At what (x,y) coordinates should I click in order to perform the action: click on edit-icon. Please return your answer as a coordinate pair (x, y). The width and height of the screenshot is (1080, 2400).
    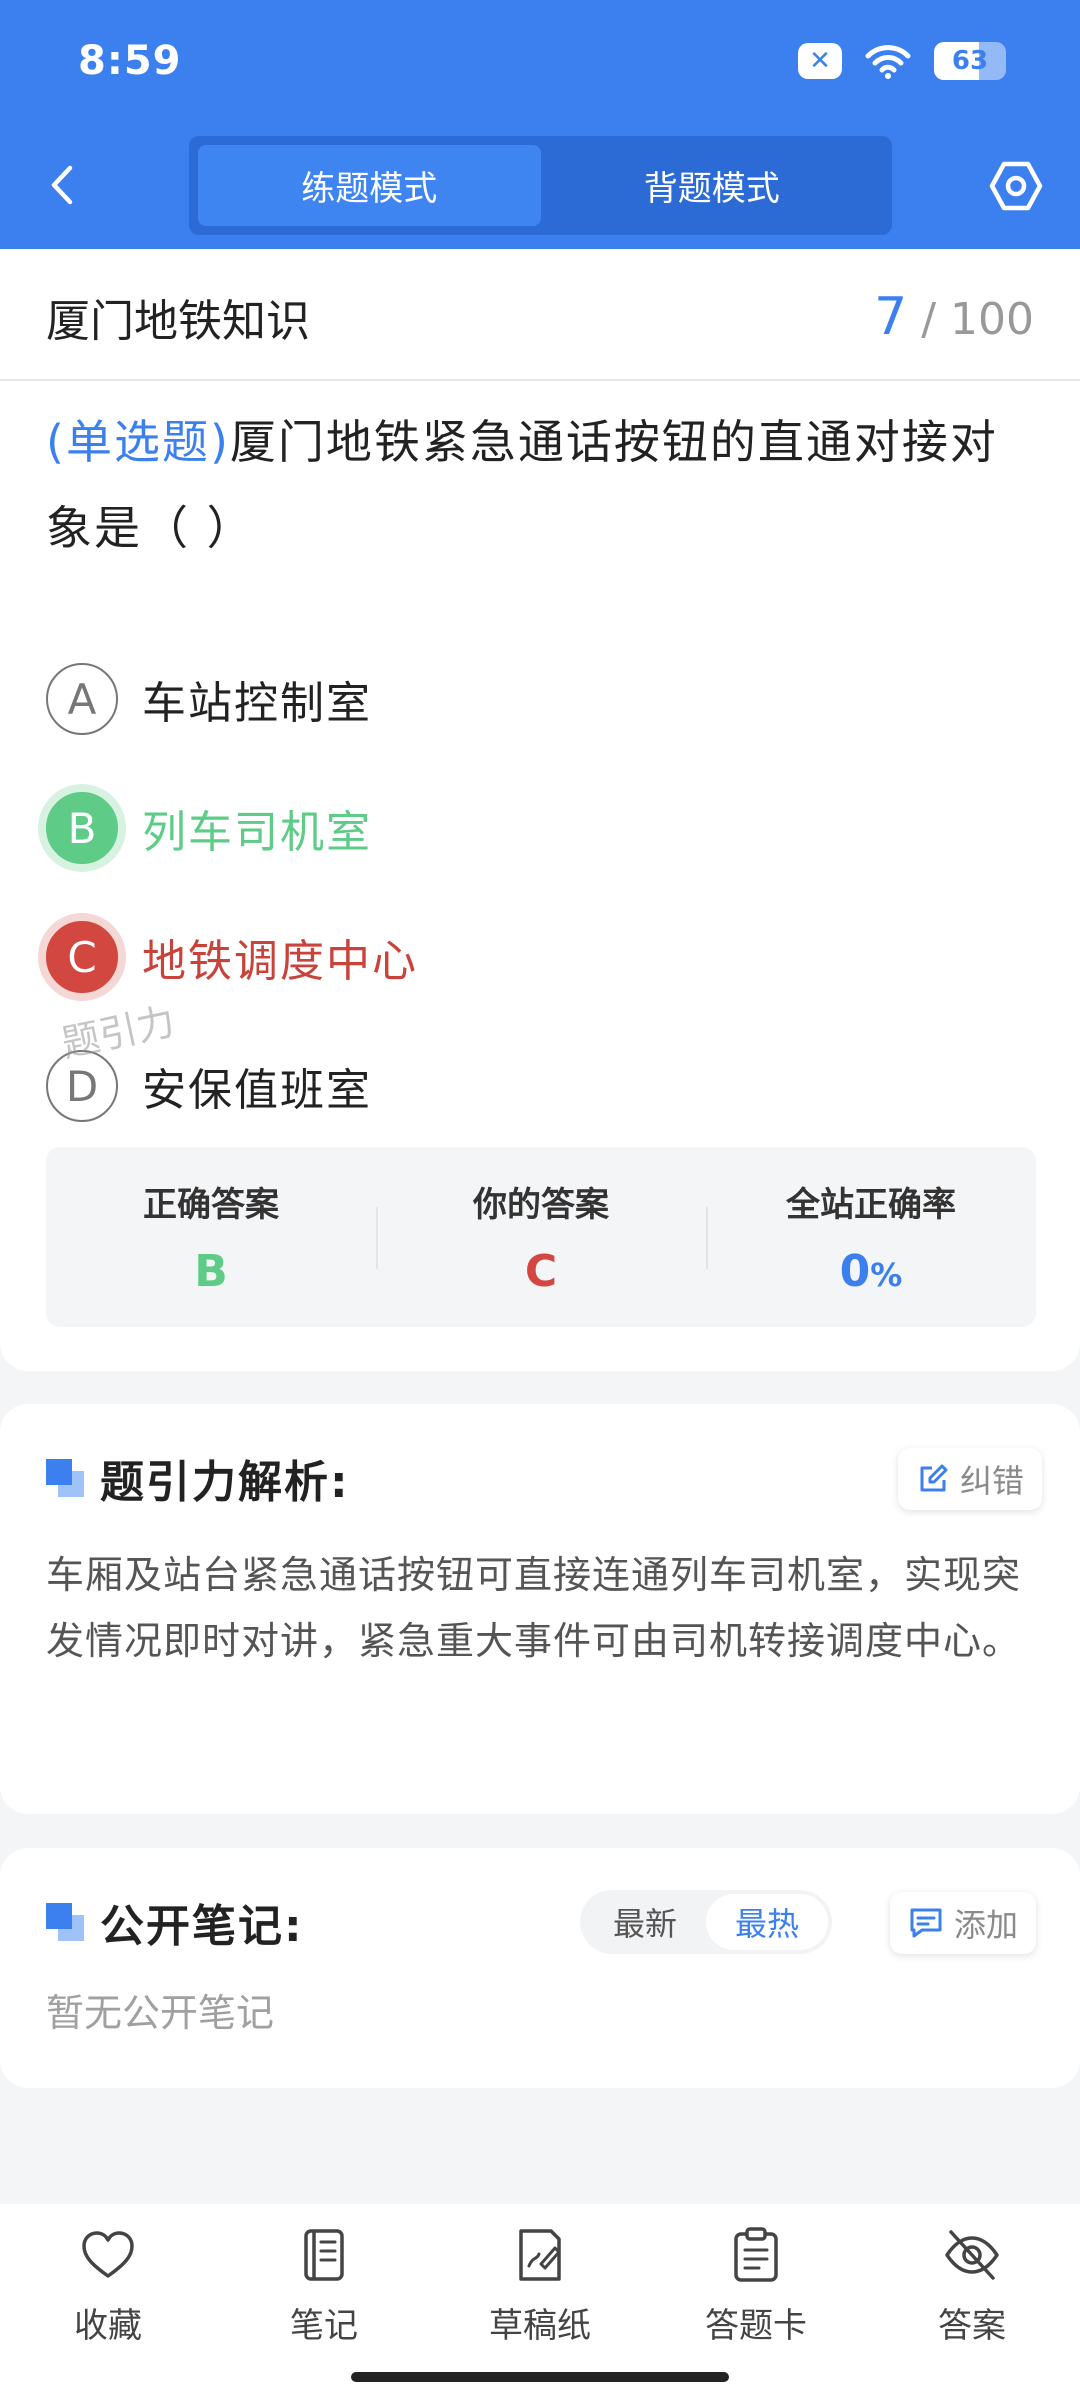
    Looking at the image, I should click on (934, 1478).